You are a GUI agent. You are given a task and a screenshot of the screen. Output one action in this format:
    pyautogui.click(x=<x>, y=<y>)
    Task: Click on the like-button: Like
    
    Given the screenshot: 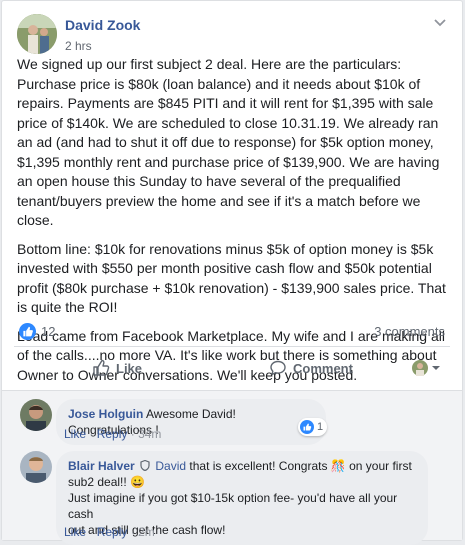 What is the action you would take?
    pyautogui.click(x=117, y=368)
    